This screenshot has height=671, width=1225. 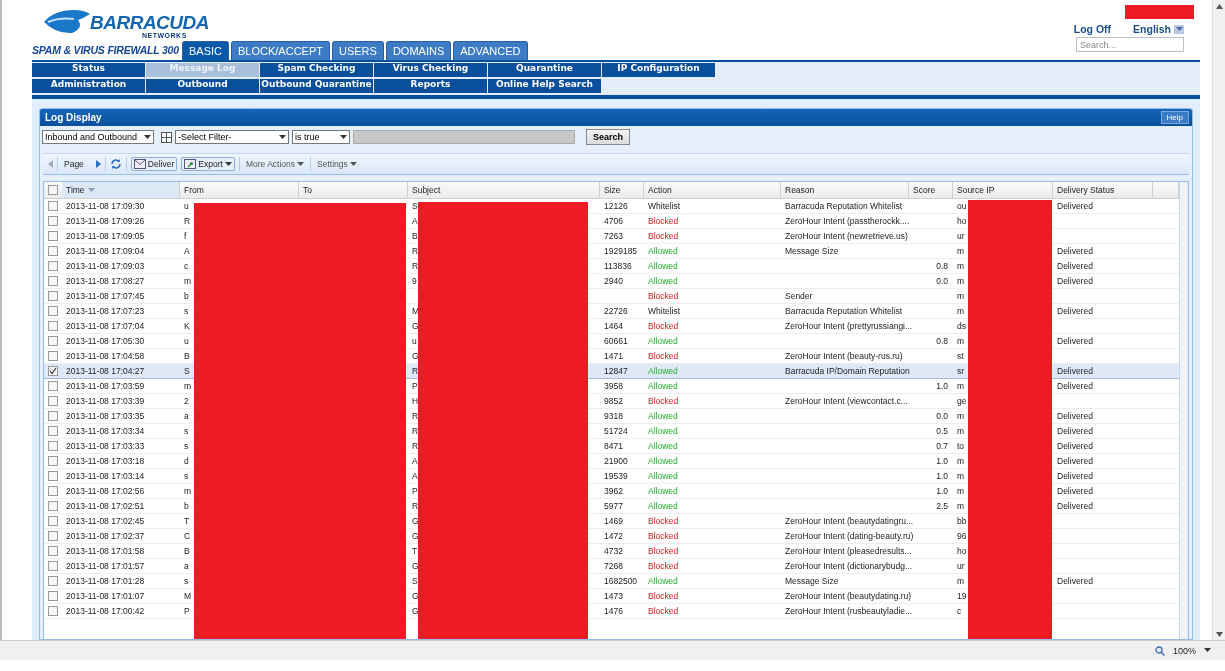 What do you see at coordinates (616, 341) in the screenshot?
I see `table-cell-text: 60661` at bounding box center [616, 341].